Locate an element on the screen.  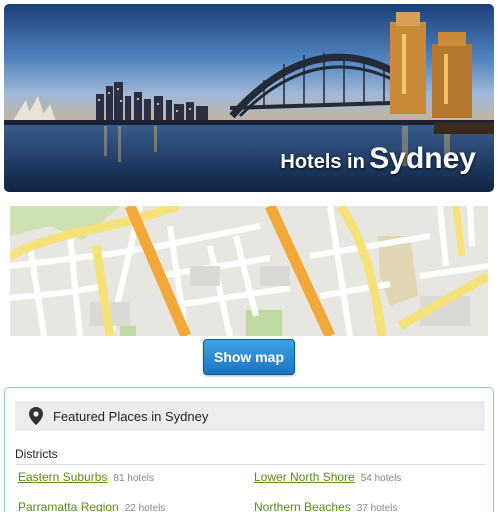
title-city: Sydney is located at coordinates (422, 158).